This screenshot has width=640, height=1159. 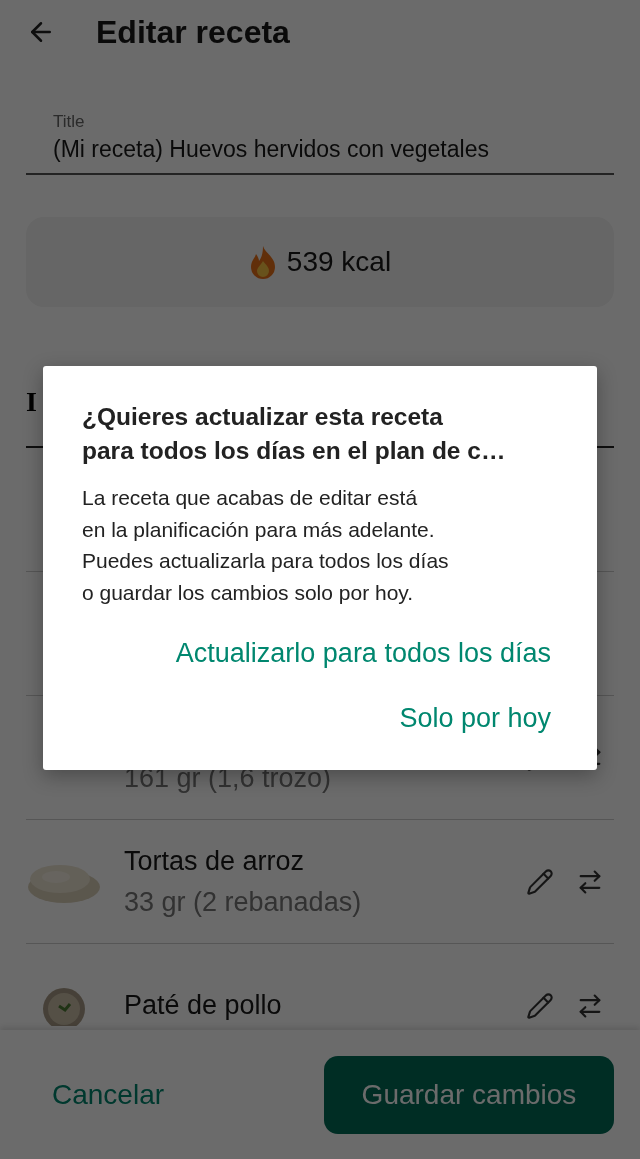 What do you see at coordinates (266, 545) in the screenshot?
I see `dialog-message: La receta que acabas de editar está en la planificación para más adelante. Puedes actualizarla para todos los días o guardar los cambios solo por hoy.` at bounding box center [266, 545].